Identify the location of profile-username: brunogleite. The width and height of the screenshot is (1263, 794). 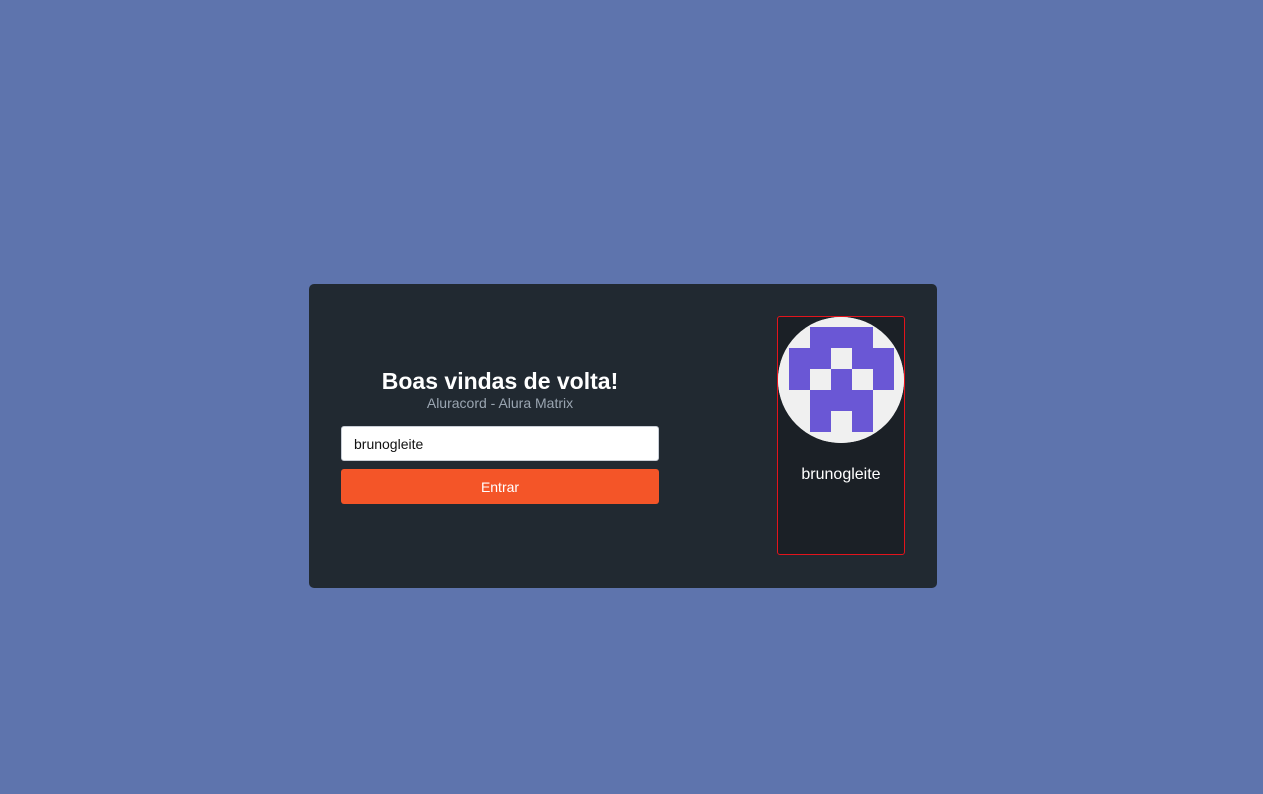
(841, 474).